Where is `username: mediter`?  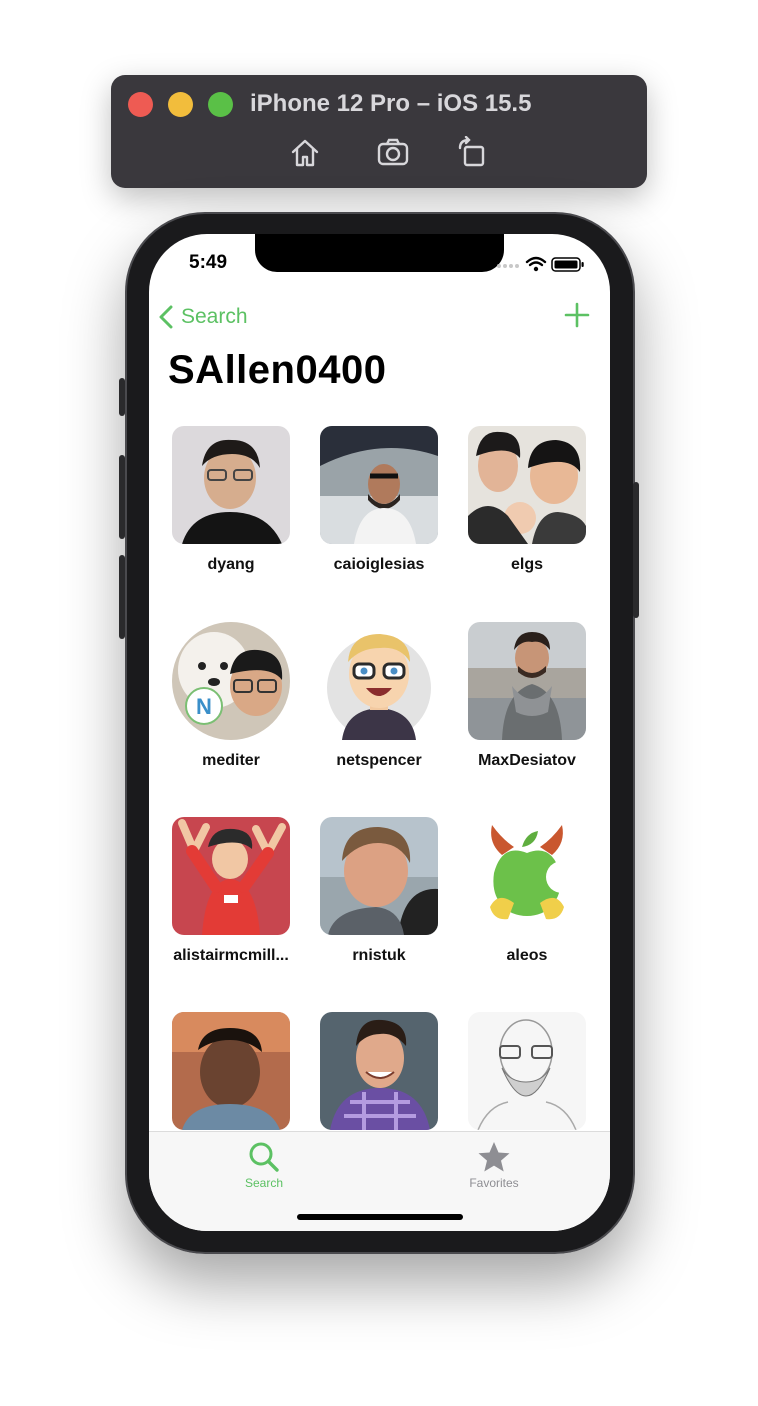 username: mediter is located at coordinates (231, 760).